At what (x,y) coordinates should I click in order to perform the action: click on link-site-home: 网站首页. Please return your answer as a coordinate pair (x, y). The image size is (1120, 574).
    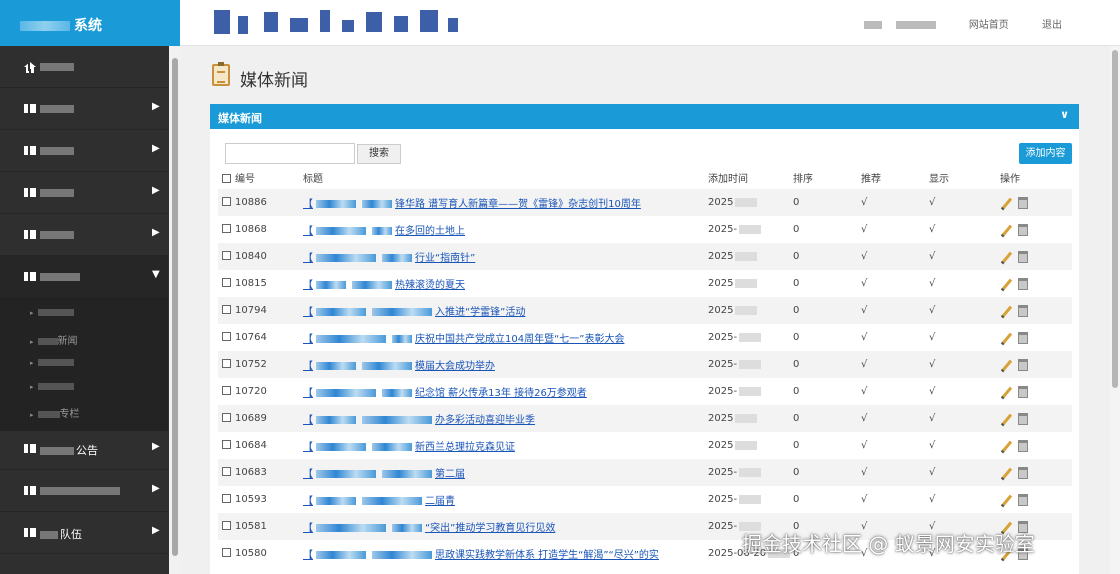
    Looking at the image, I should click on (989, 25).